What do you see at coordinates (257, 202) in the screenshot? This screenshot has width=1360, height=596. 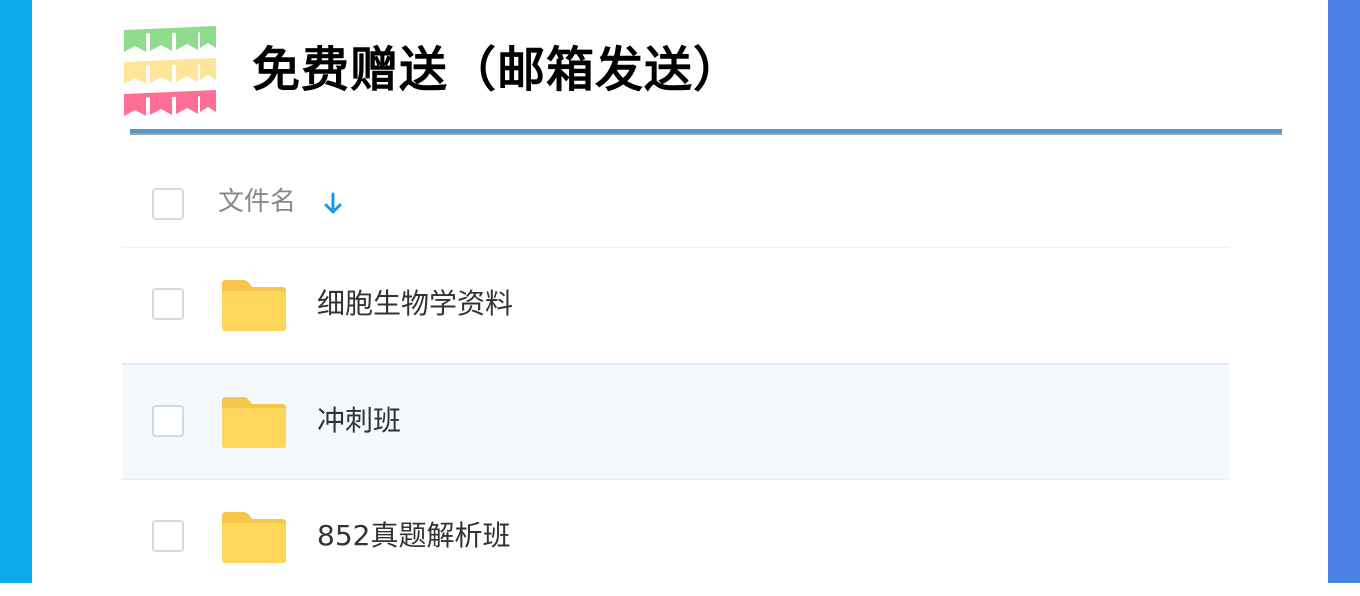 I see `column-header-filename: 文件名` at bounding box center [257, 202].